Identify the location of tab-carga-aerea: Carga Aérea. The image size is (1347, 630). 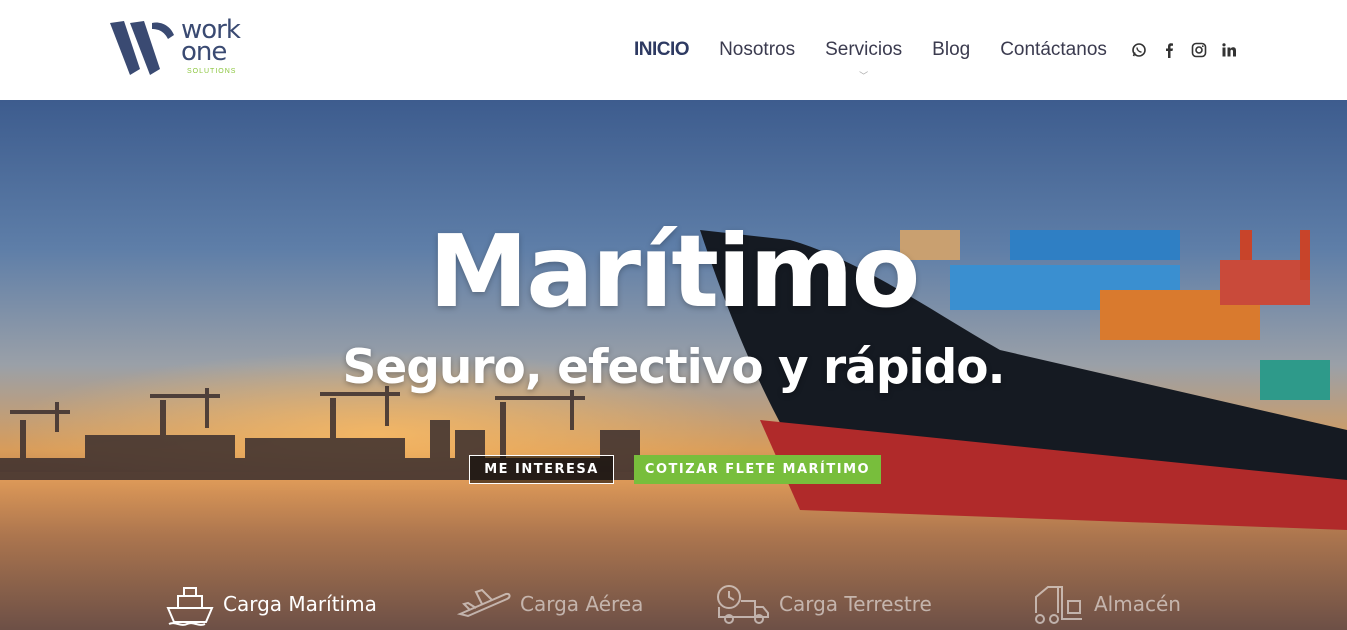
(549, 604).